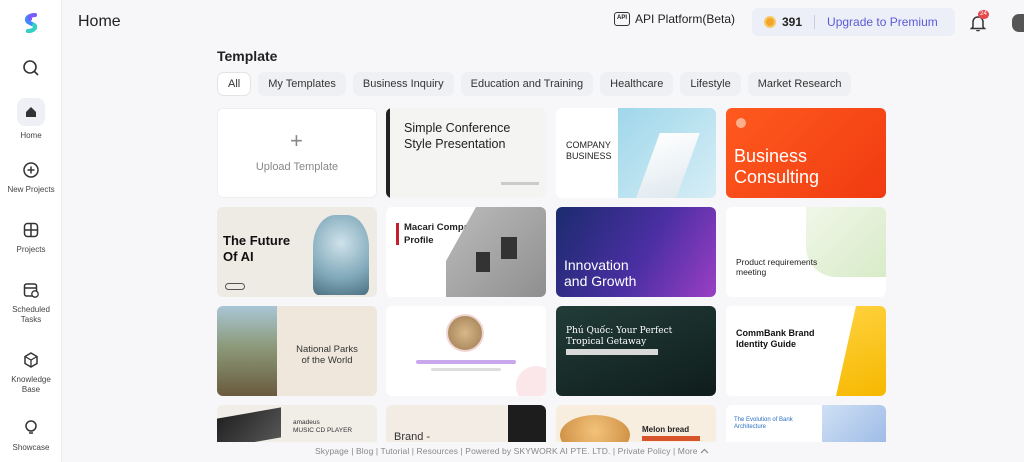 This screenshot has width=1024, height=462. What do you see at coordinates (247, 351) in the screenshot?
I see `landscape-image` at bounding box center [247, 351].